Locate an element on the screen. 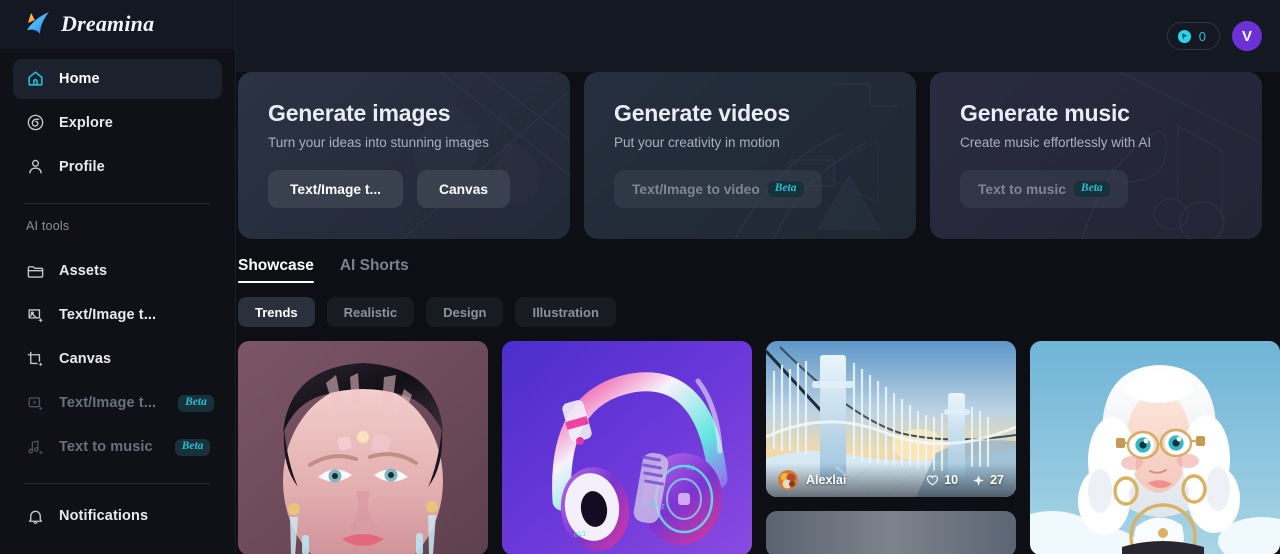 Image resolution: width=1280 pixels, height=554 pixels. hero-button-label: Text to music is located at coordinates (1022, 189).